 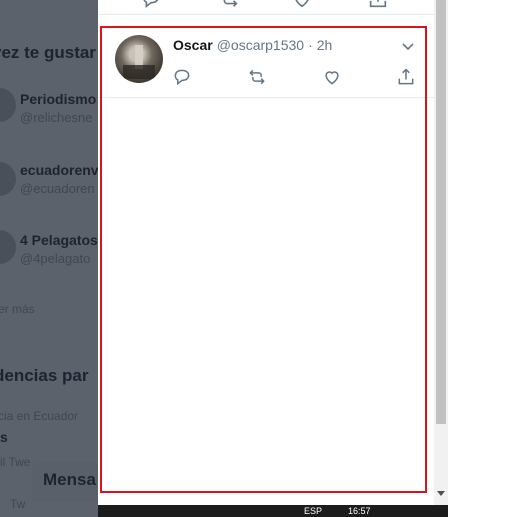 I want to click on previous-tweet-actions, so click(x=266, y=7).